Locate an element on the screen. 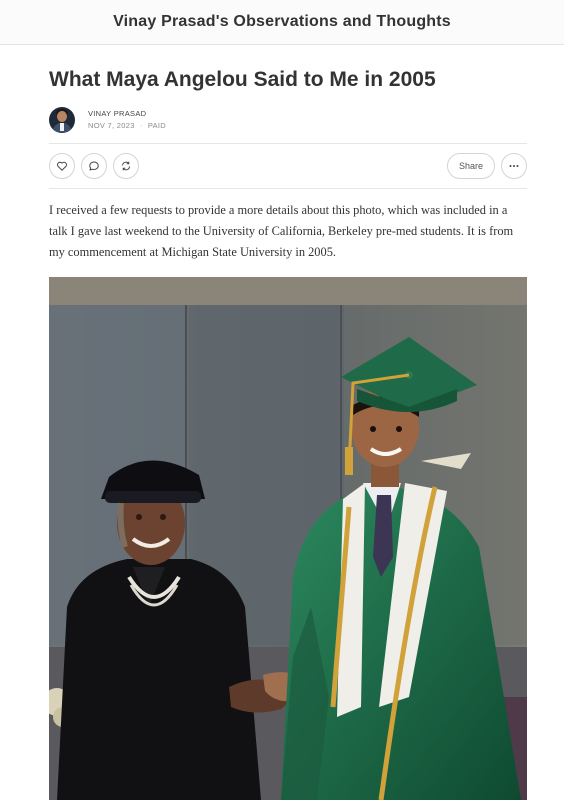  author-name: VINAY PRASAD is located at coordinates (127, 114).